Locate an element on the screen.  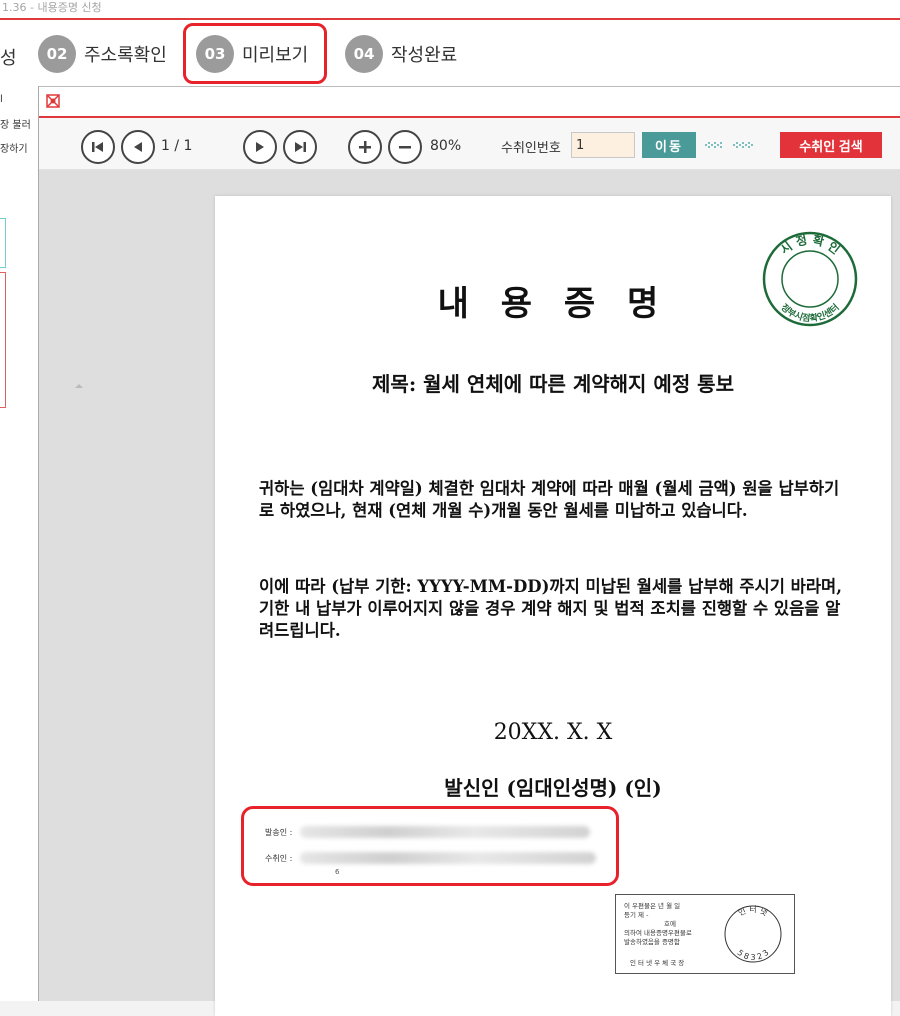
left-panel-save-button: 장하기 is located at coordinates (14, 147).